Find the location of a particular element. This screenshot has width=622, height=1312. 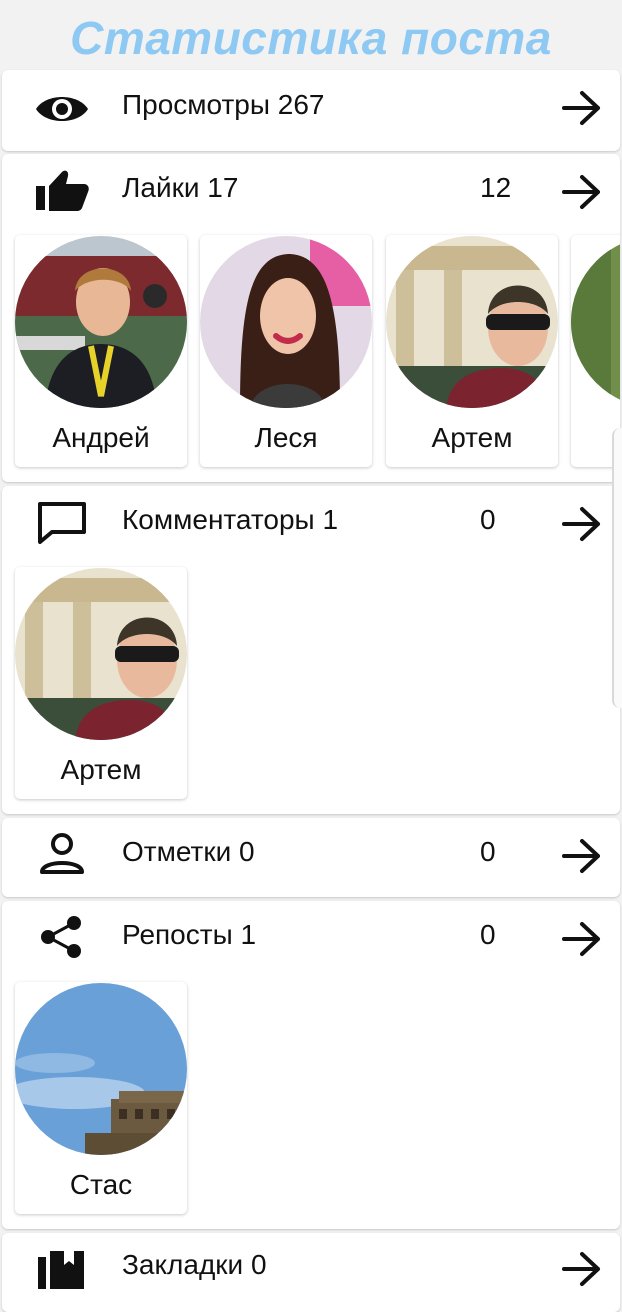

tags-row: Отметки 0 0 is located at coordinates (311, 857).